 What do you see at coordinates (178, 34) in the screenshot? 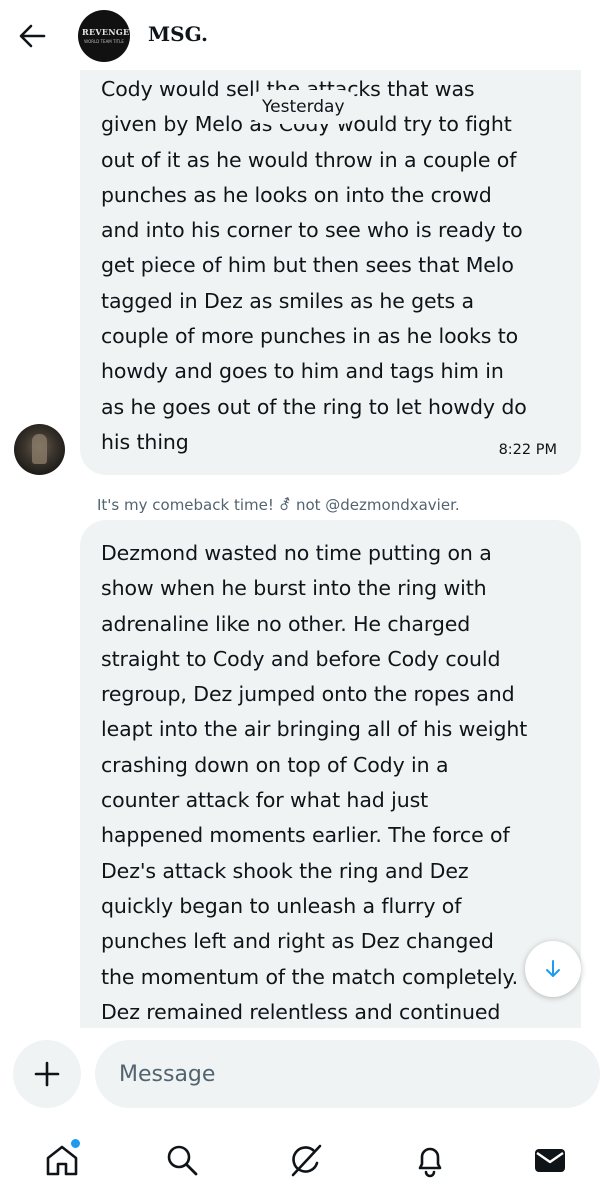
I see `conversation-title: MSG.` at bounding box center [178, 34].